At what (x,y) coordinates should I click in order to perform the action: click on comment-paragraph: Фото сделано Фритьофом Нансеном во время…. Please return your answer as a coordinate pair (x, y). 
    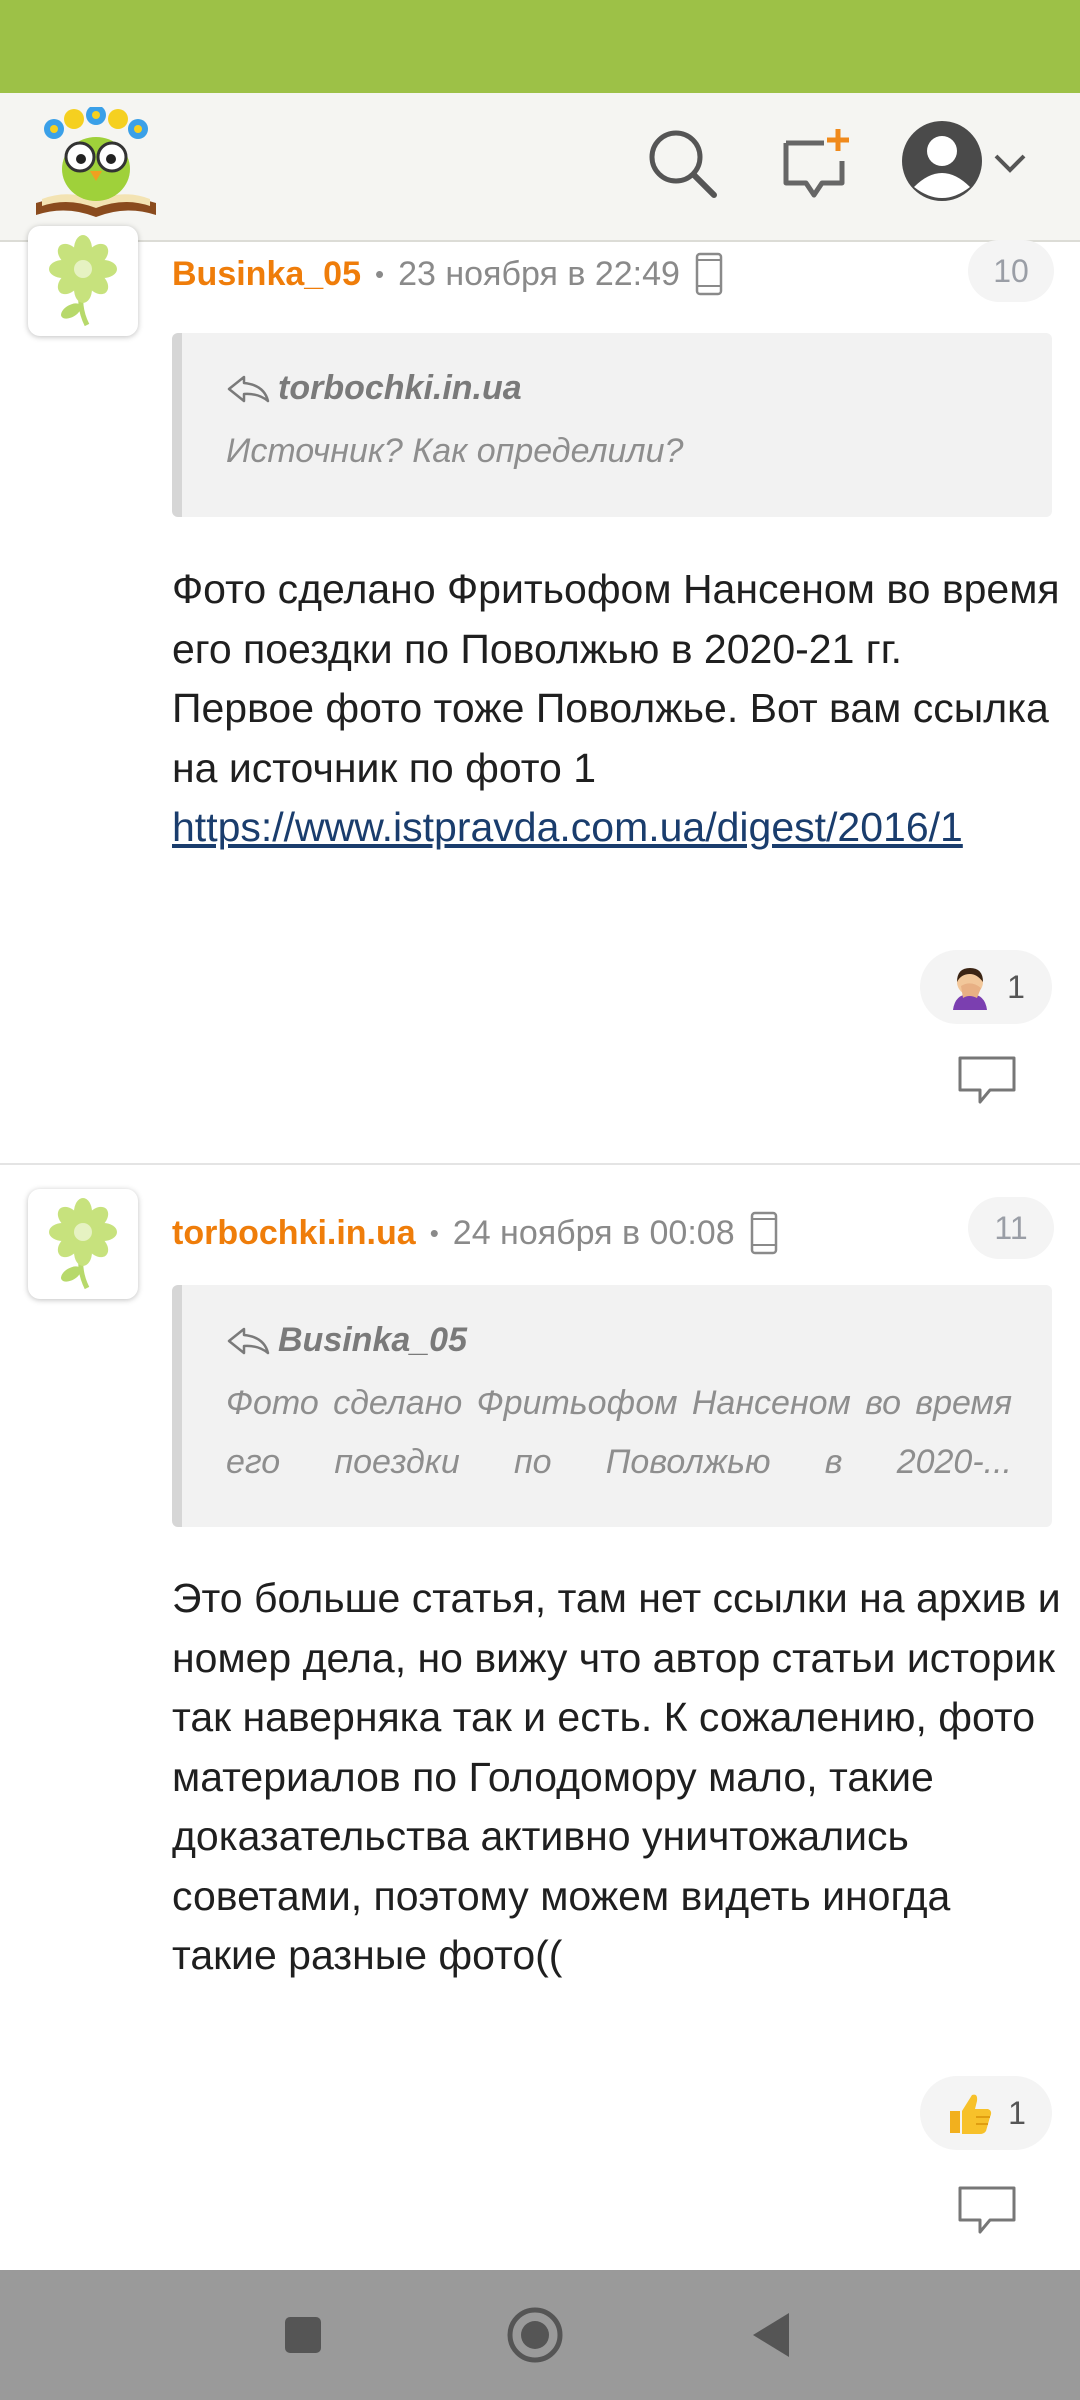
    Looking at the image, I should click on (616, 619).